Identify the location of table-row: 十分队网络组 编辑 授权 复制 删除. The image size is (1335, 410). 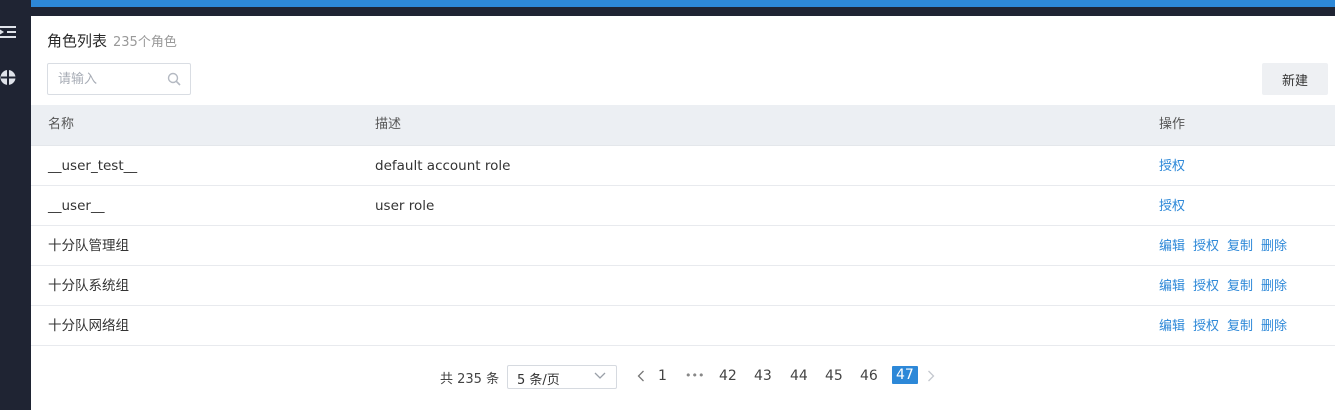
(683, 326).